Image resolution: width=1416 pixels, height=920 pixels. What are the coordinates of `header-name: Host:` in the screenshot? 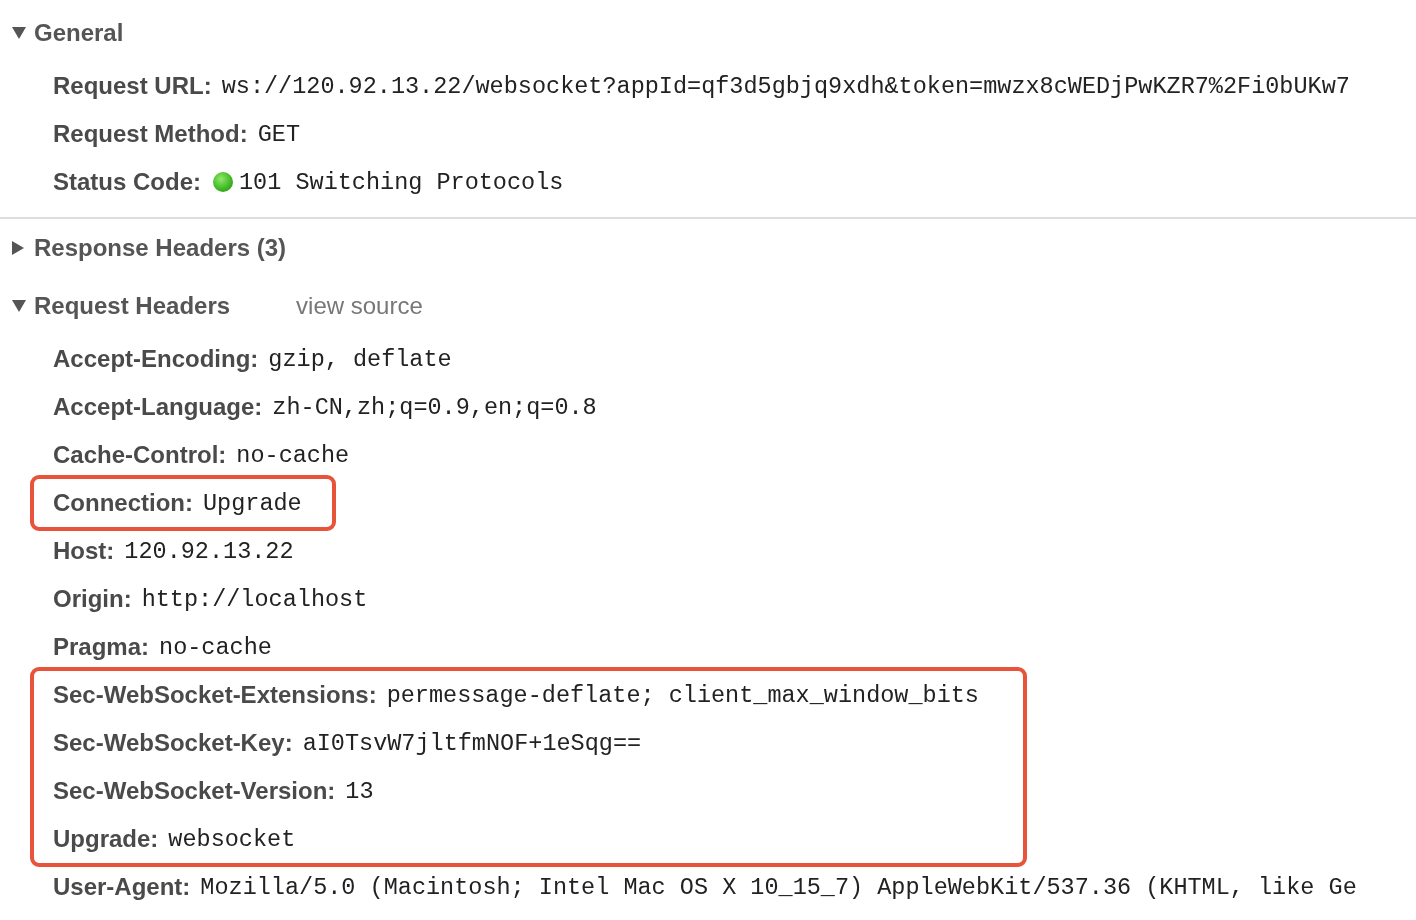 It's located at (84, 551).